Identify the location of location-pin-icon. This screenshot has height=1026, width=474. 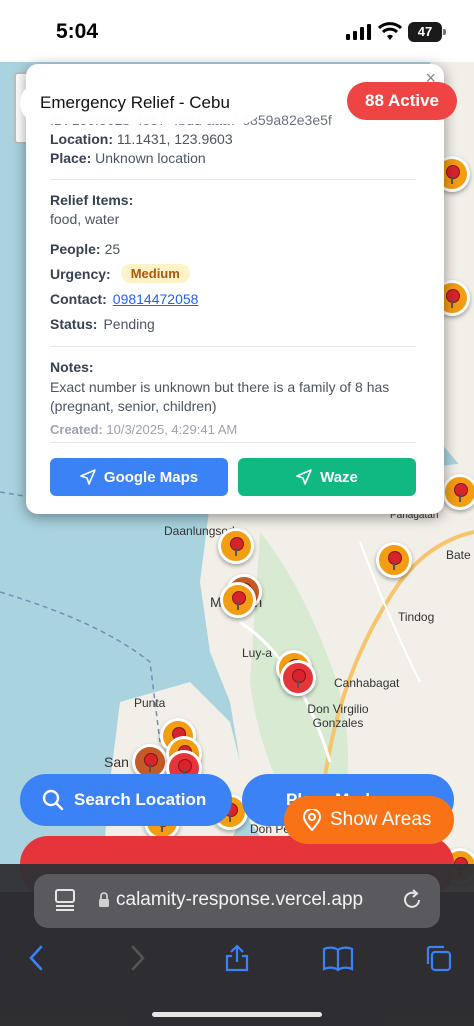
(312, 820).